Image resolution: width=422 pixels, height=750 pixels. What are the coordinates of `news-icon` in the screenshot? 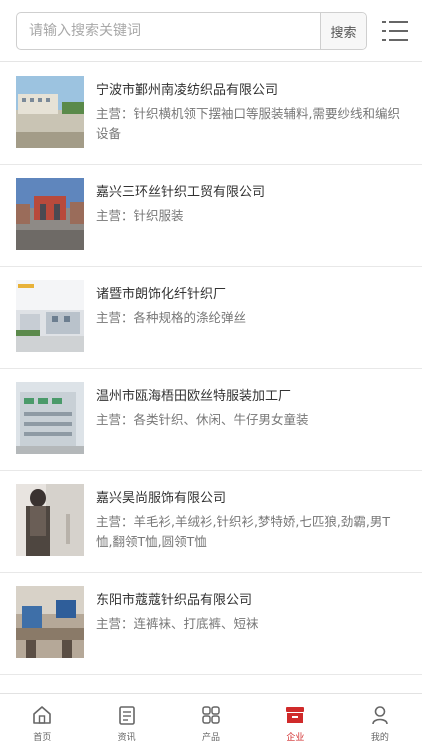 It's located at (126, 715).